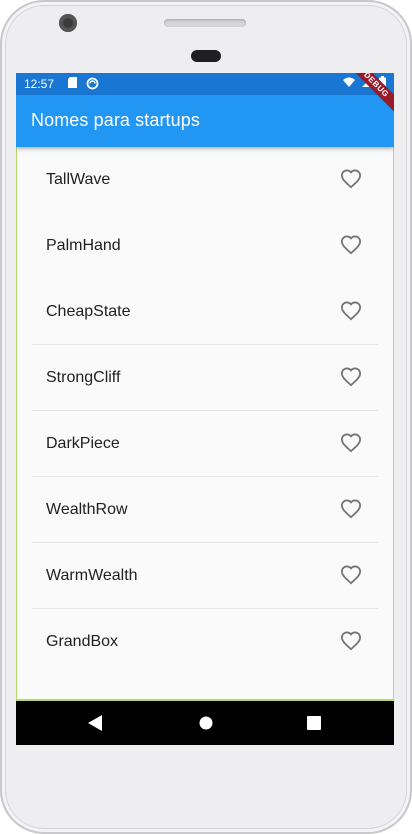  Describe the element at coordinates (39, 84) in the screenshot. I see `status-time: 12:57` at that location.